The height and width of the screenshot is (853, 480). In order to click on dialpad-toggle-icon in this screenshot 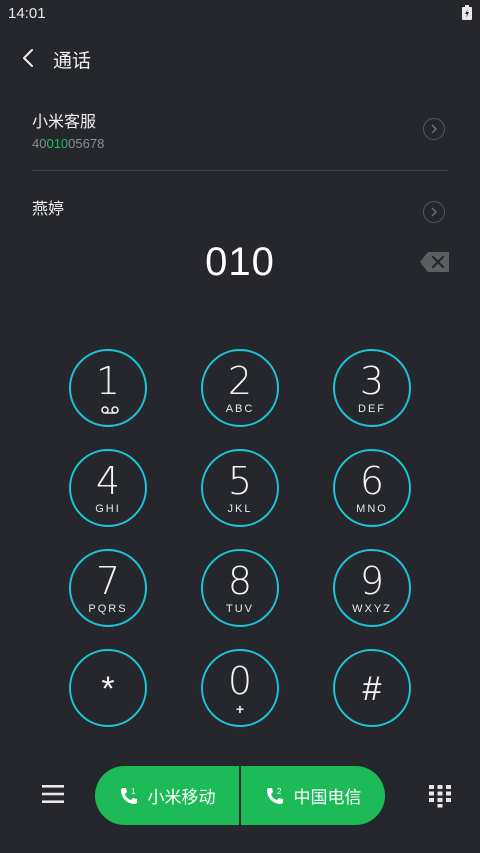, I will do `click(440, 796)`.